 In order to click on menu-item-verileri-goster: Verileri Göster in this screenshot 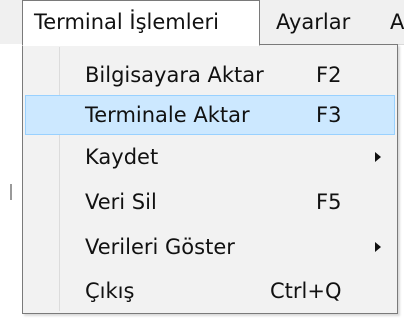, I will do `click(210, 247)`.